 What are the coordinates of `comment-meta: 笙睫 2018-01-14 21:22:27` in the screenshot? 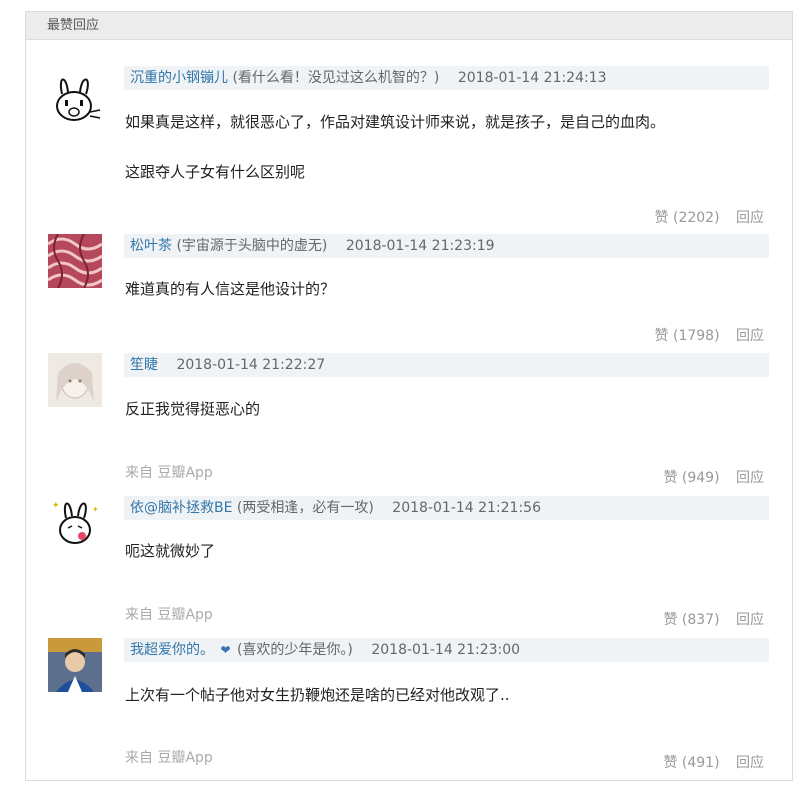 It's located at (446, 365).